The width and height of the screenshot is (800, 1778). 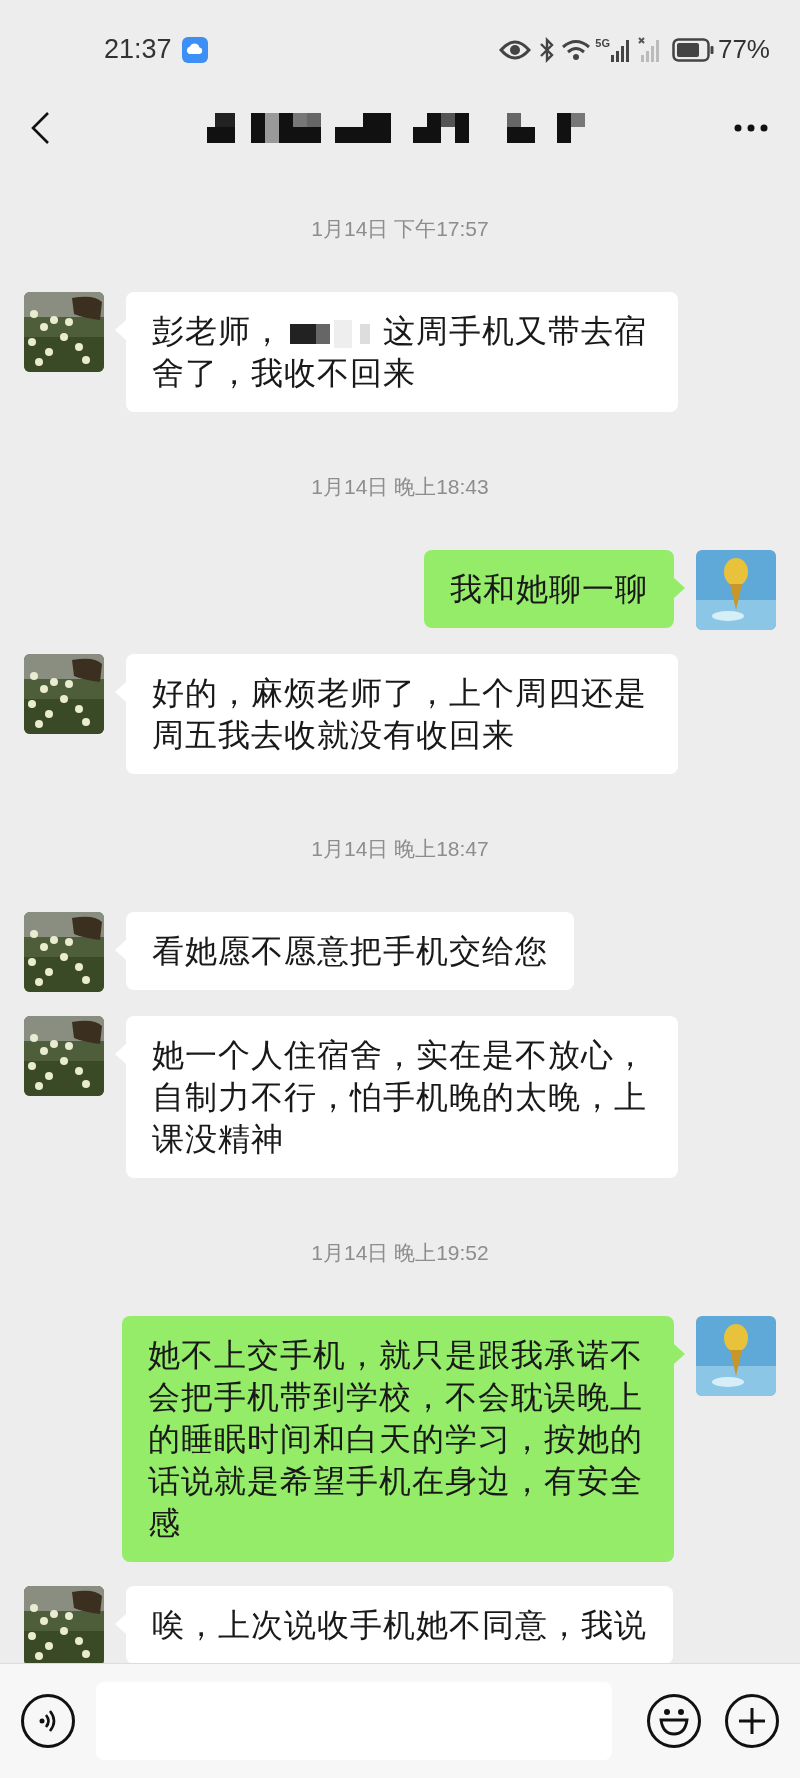 I want to click on battery-percentage: 77%, so click(x=743, y=49).